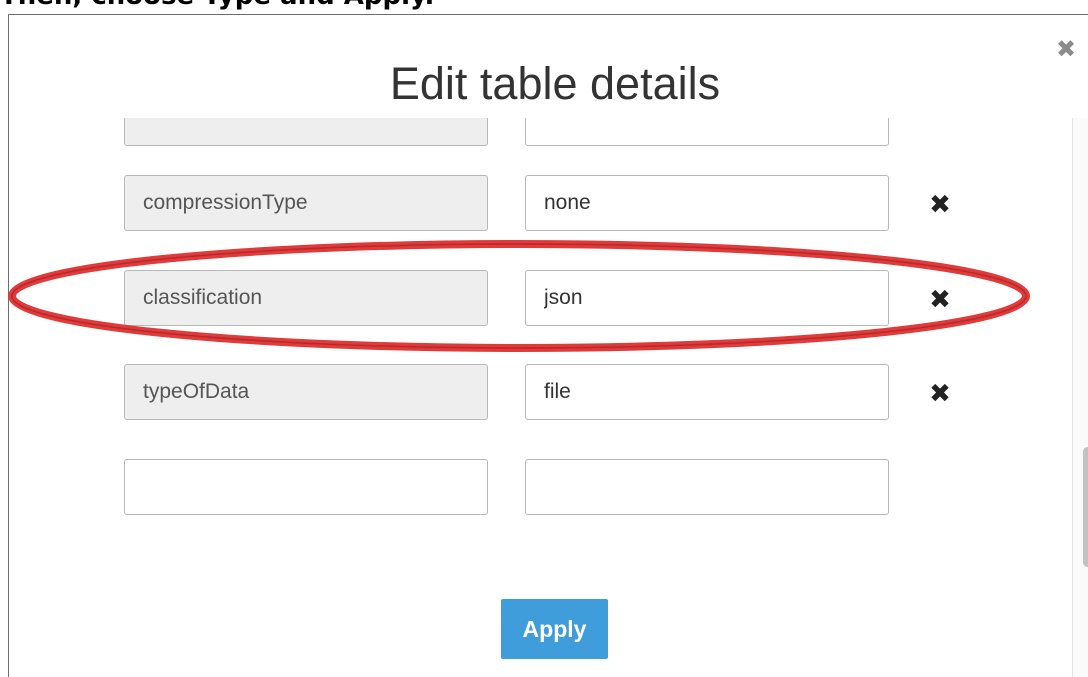  What do you see at coordinates (306, 487) in the screenshot?
I see `new-property-key-input` at bounding box center [306, 487].